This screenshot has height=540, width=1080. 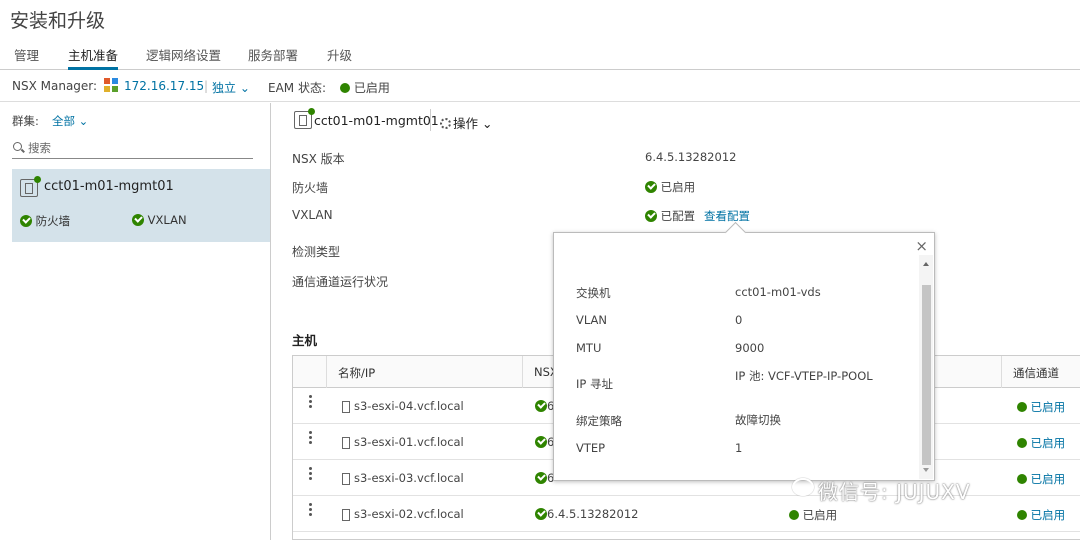 What do you see at coordinates (691, 157) in the screenshot?
I see `prop-nsx-version-value: 6.4.5.13282012` at bounding box center [691, 157].